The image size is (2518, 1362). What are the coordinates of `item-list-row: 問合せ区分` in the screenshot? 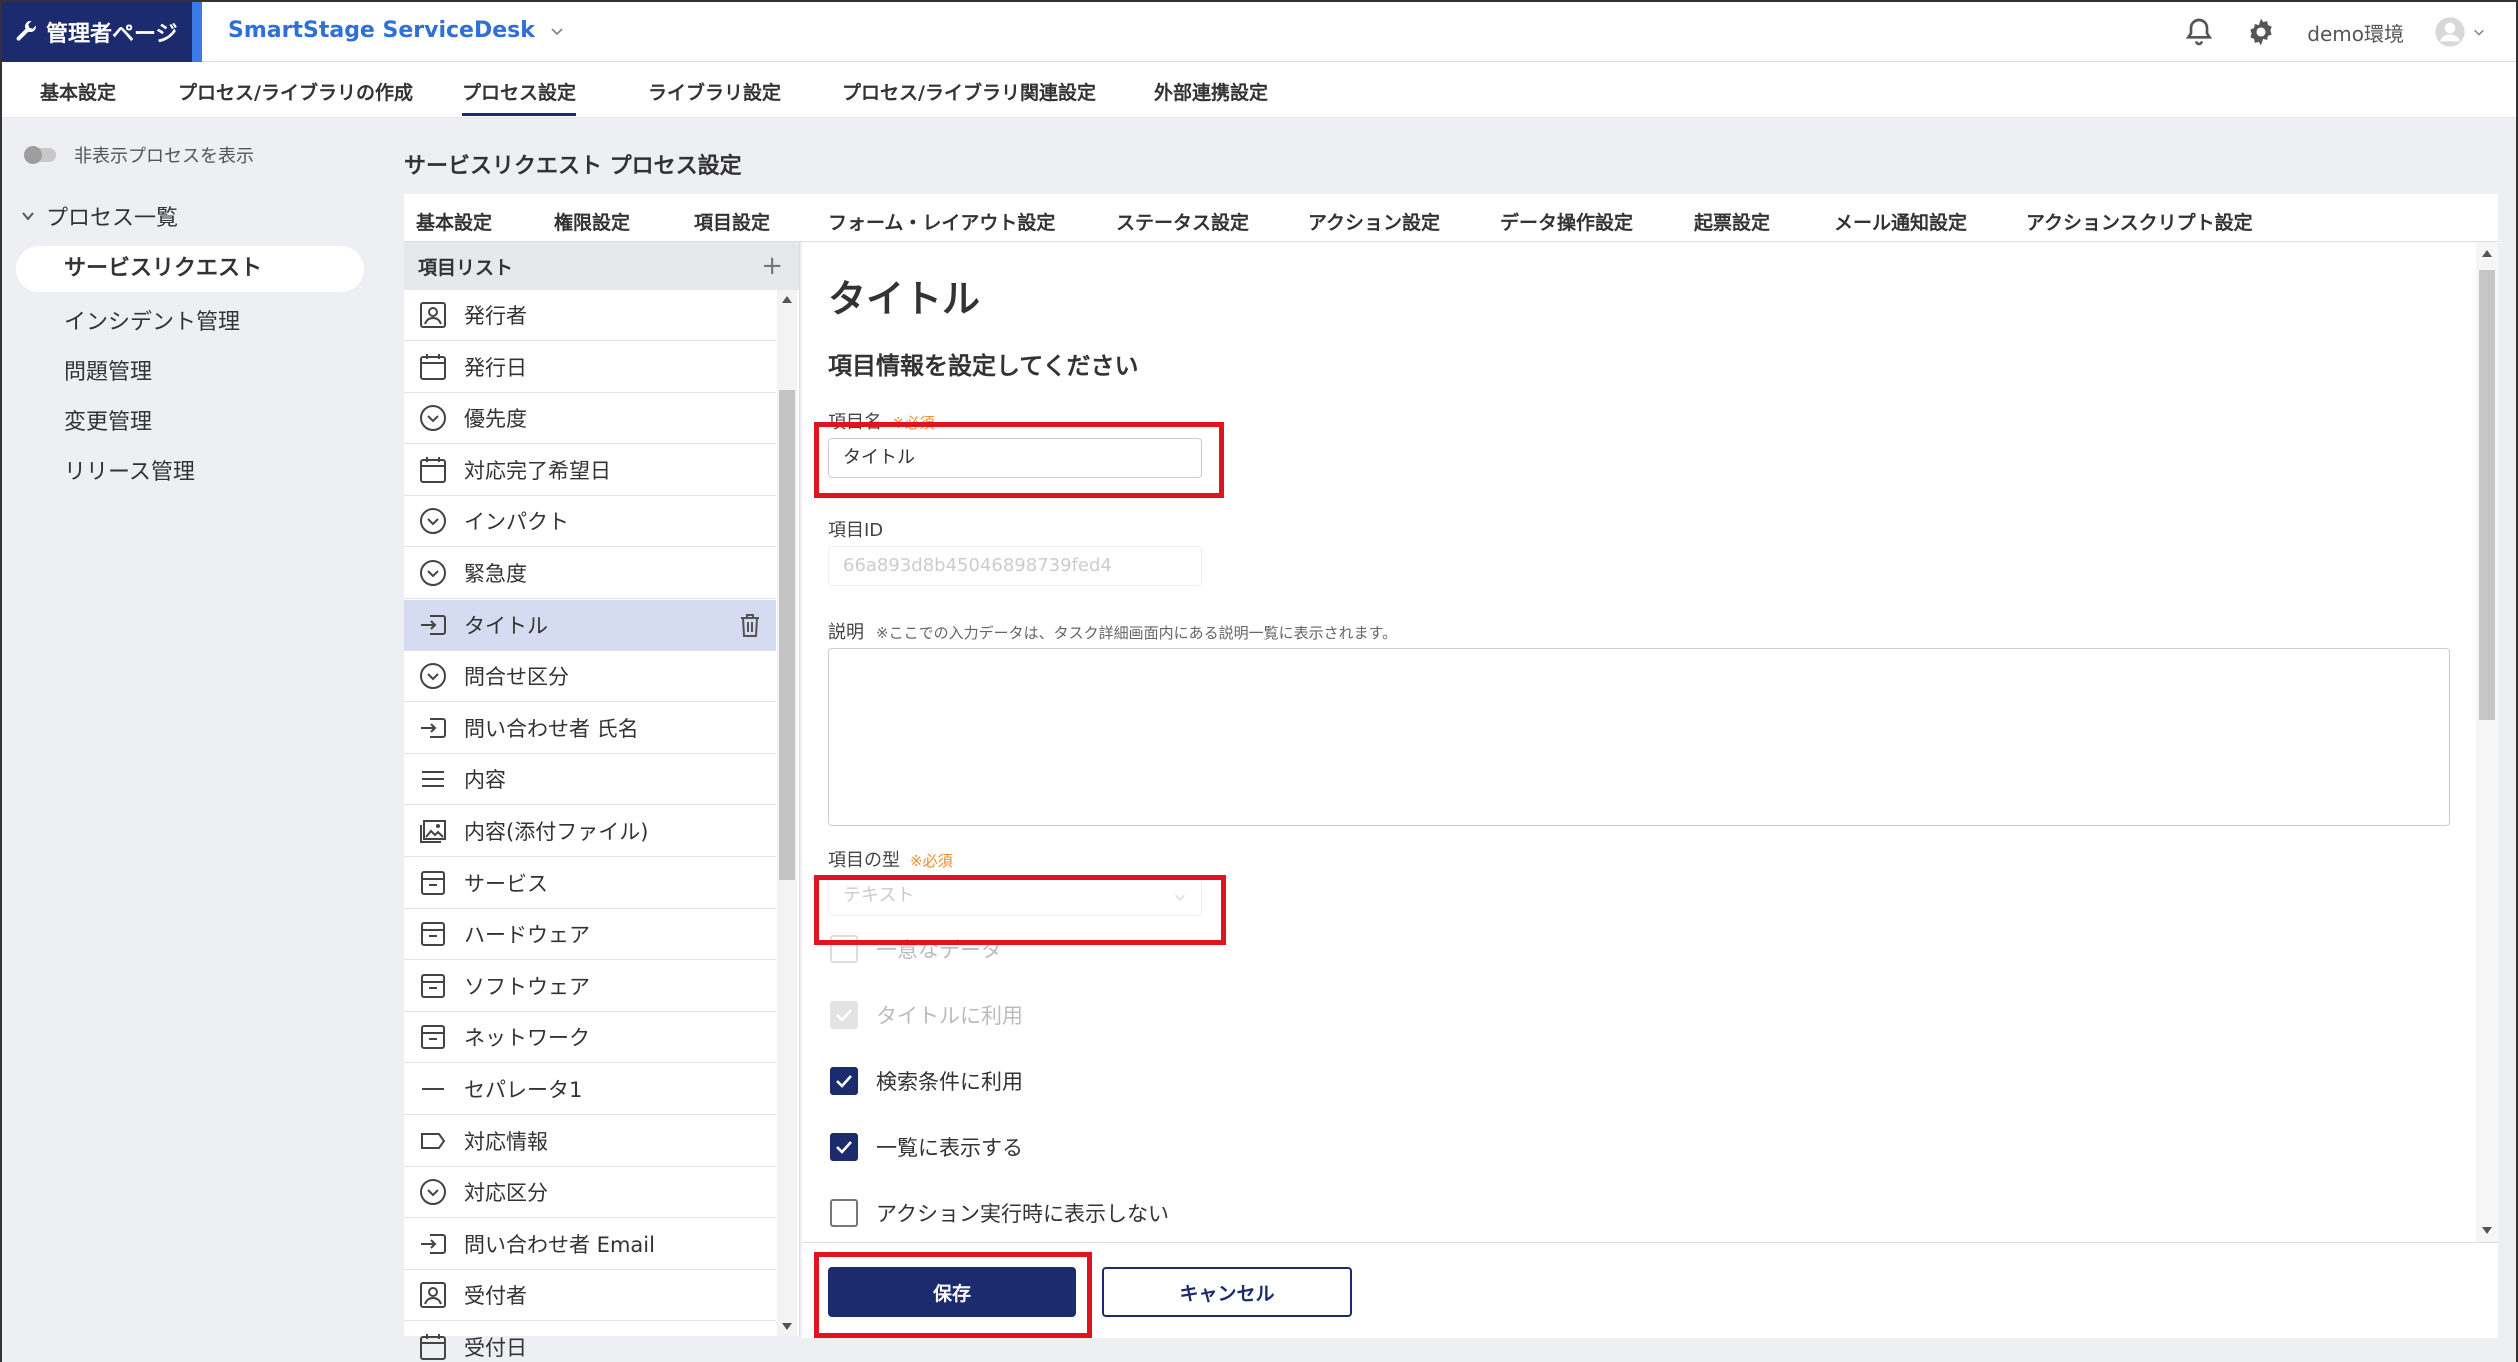 It's located at (590, 677).